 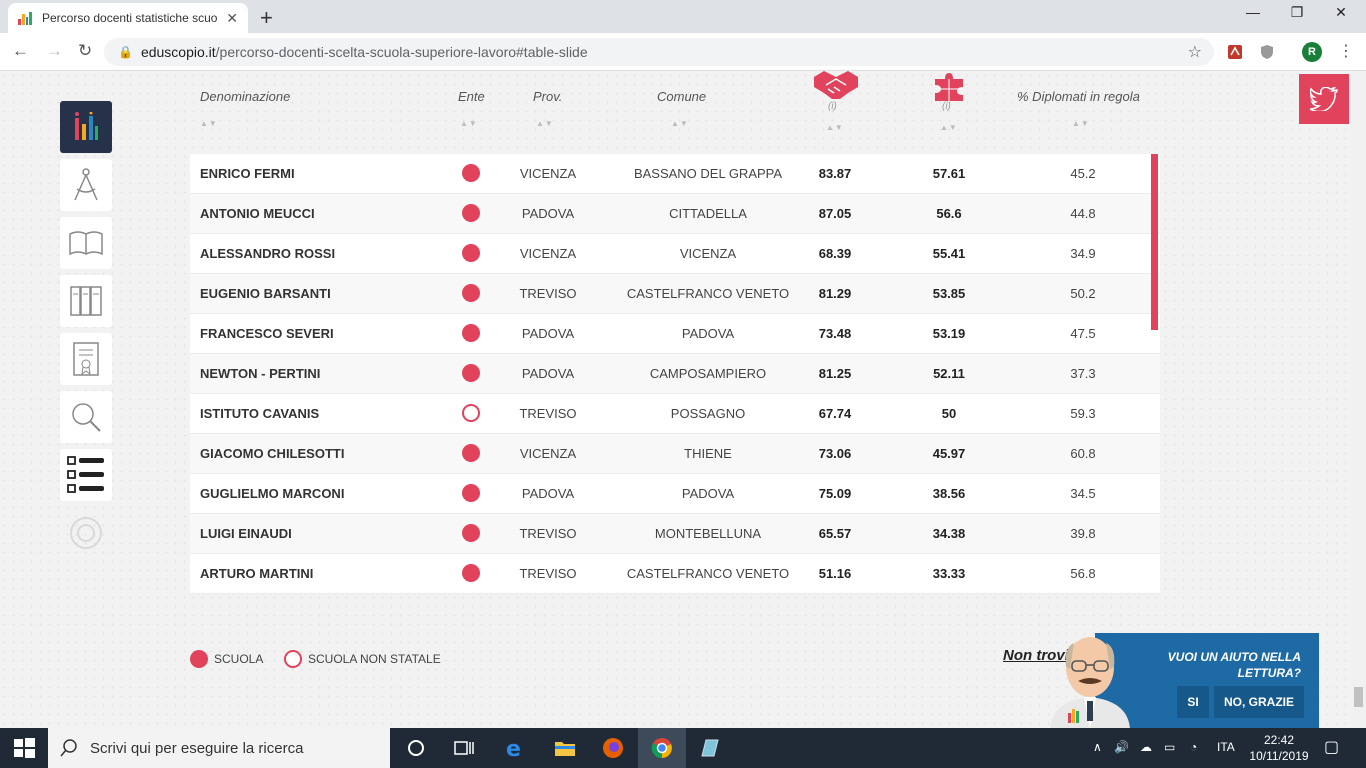 What do you see at coordinates (1083, 373) in the screenshot?
I see `cell-v3: 37.3` at bounding box center [1083, 373].